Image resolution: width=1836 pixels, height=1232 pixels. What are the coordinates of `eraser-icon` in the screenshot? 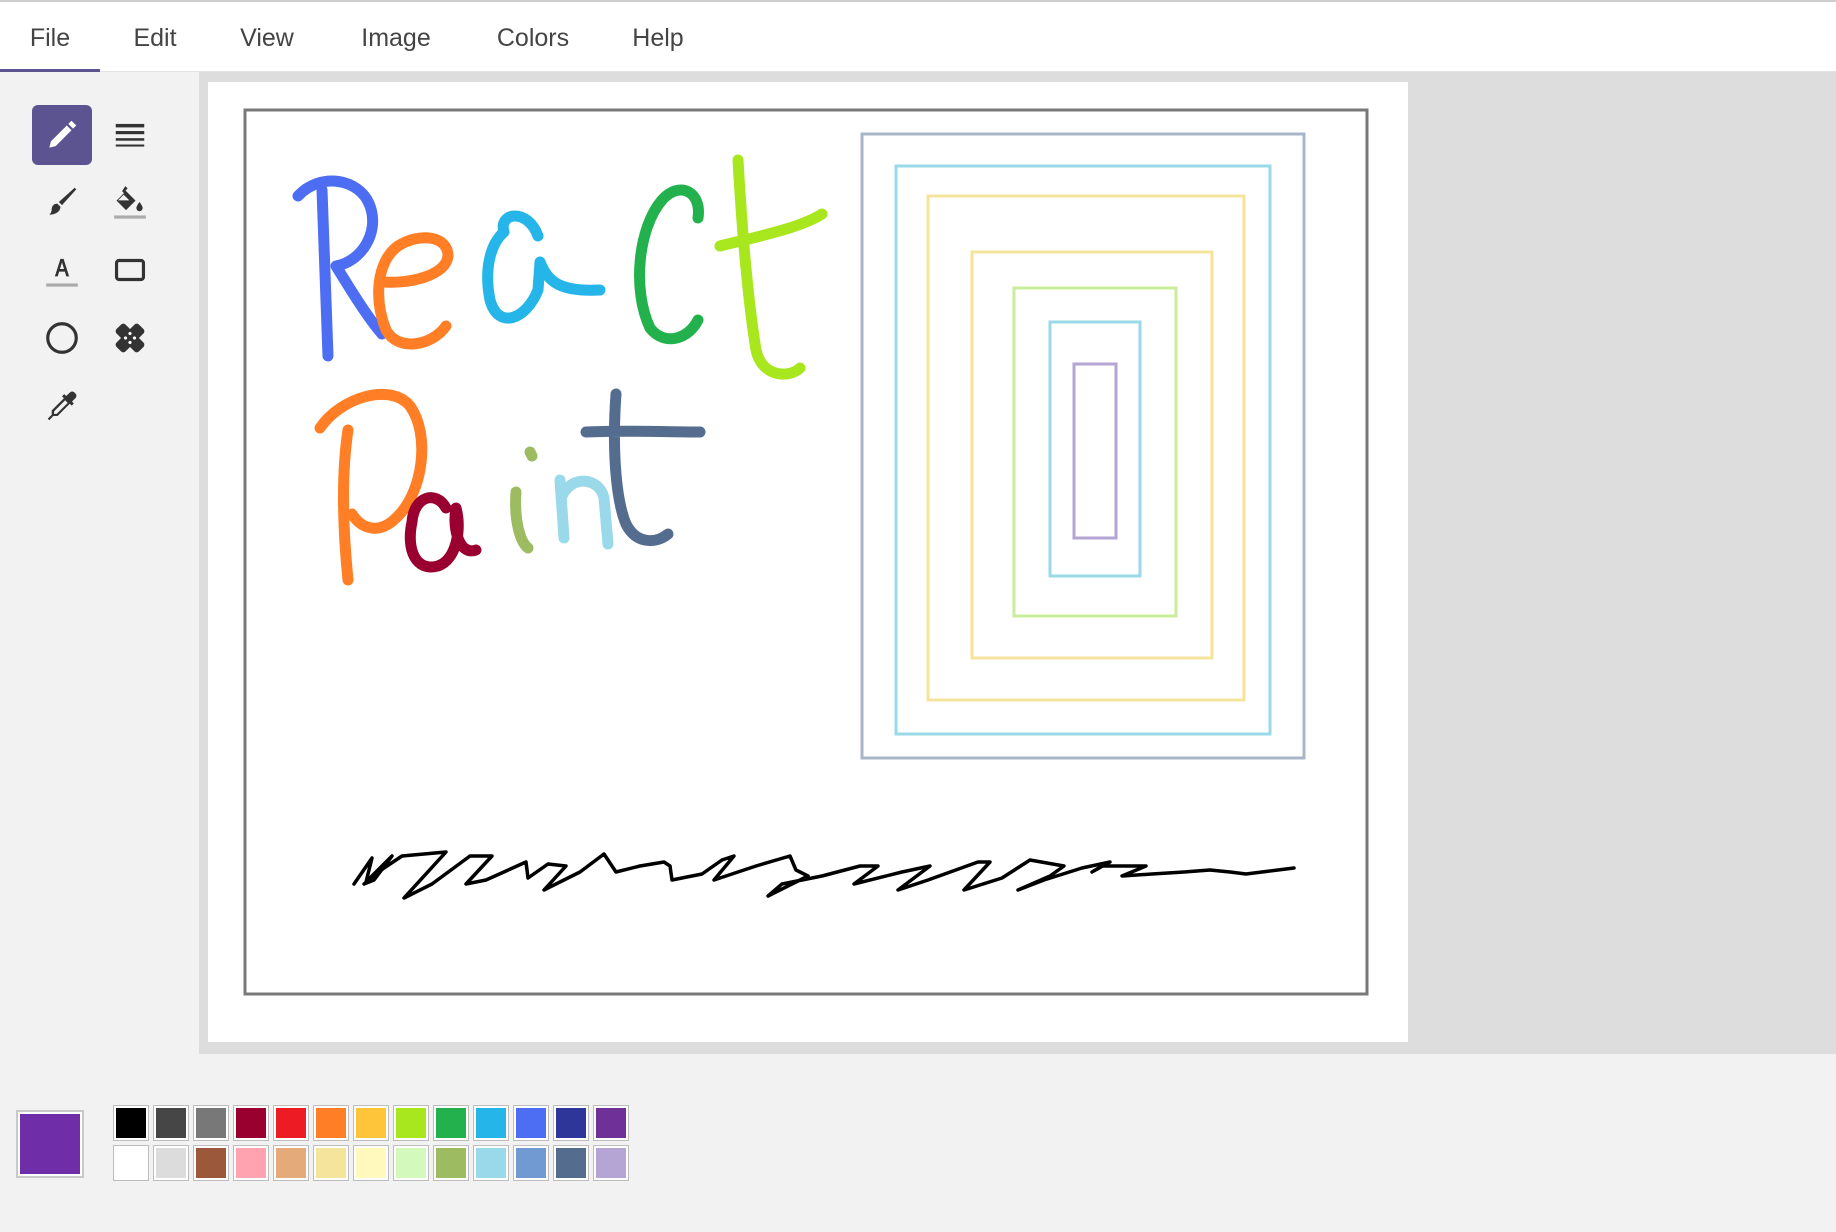 It's located at (130, 338).